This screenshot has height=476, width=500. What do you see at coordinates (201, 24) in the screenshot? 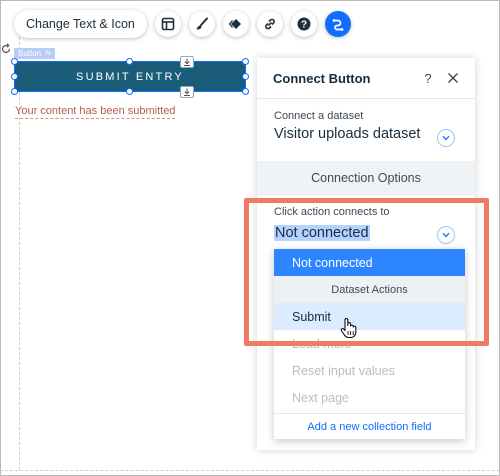
I see `paint-brush-icon` at bounding box center [201, 24].